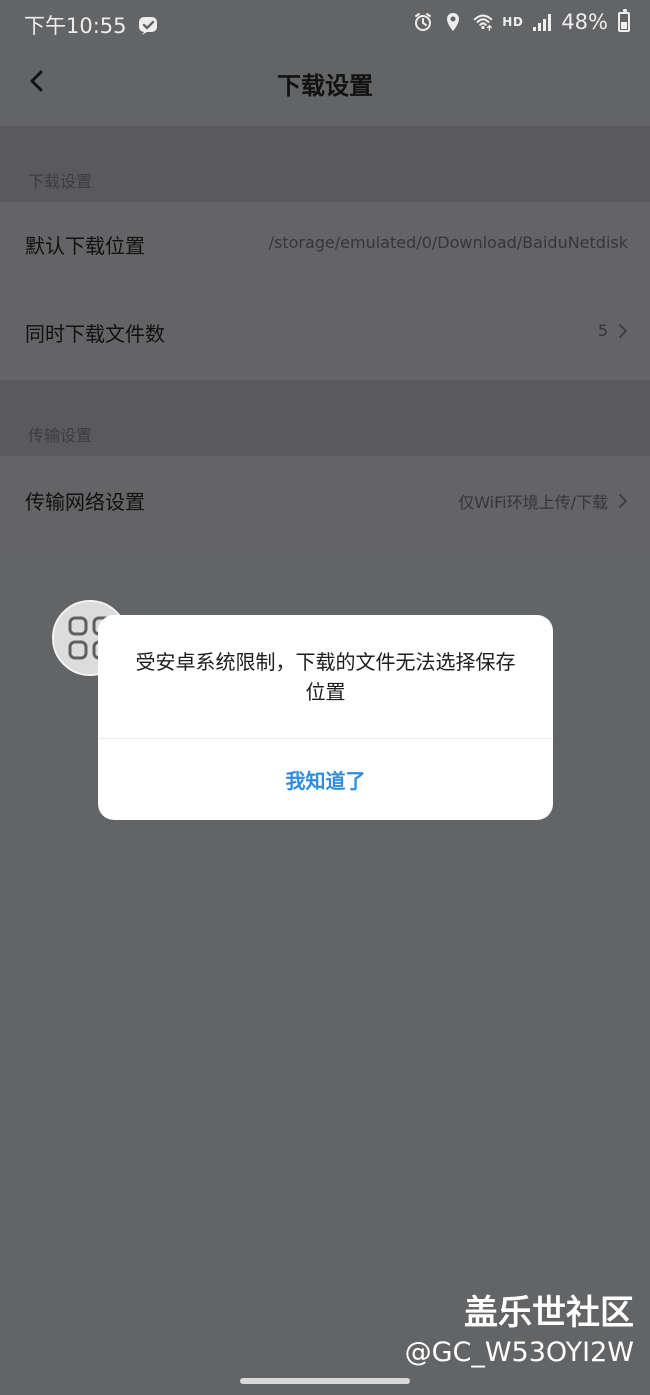  What do you see at coordinates (549, 1313) in the screenshot?
I see `watermark-title: 盖乐世社区` at bounding box center [549, 1313].